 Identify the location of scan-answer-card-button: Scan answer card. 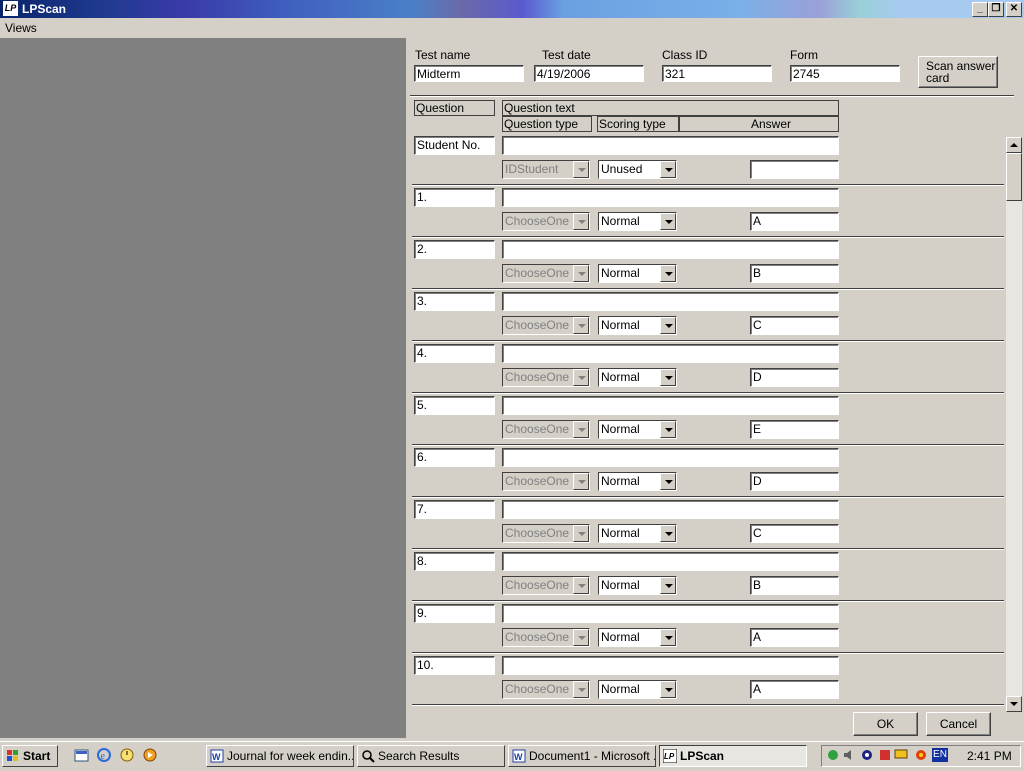
(958, 72).